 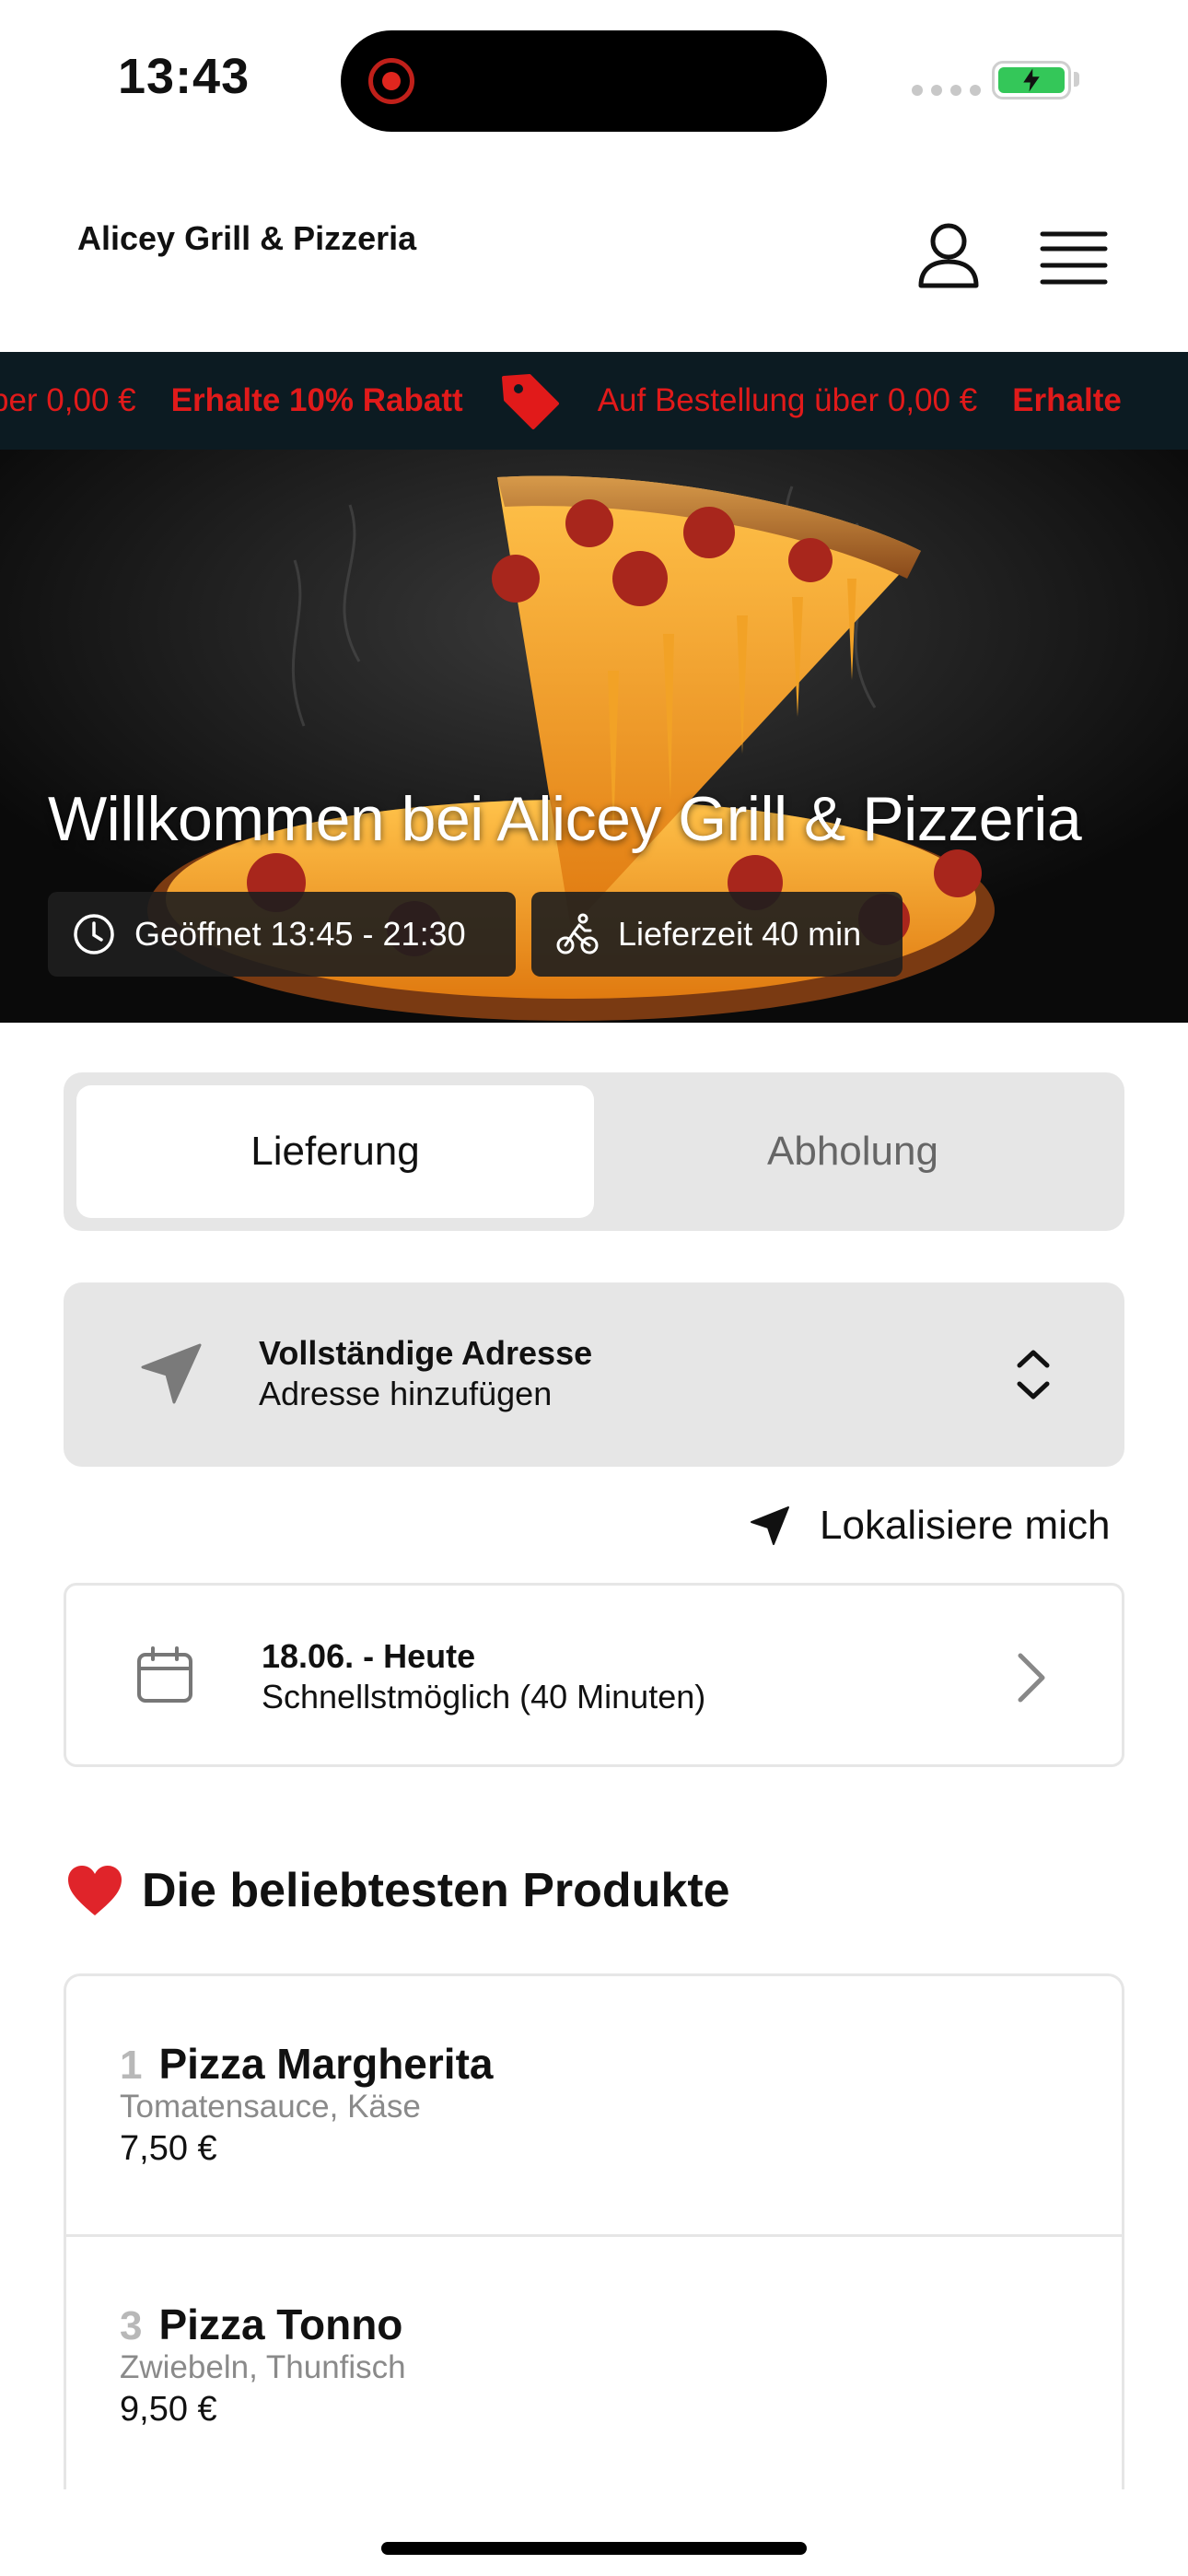 What do you see at coordinates (95, 1891) in the screenshot?
I see `heart-icon` at bounding box center [95, 1891].